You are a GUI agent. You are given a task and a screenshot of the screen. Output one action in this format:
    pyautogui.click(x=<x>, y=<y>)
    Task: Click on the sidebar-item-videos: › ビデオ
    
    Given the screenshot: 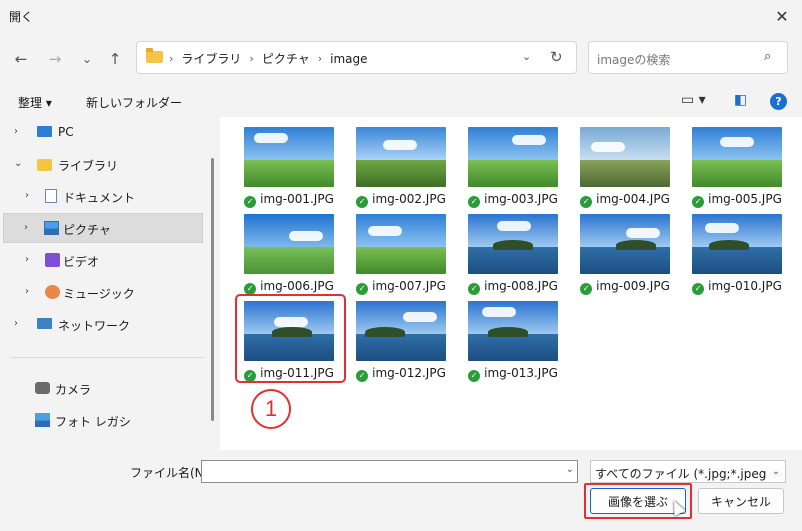 What is the action you would take?
    pyautogui.click(x=103, y=260)
    